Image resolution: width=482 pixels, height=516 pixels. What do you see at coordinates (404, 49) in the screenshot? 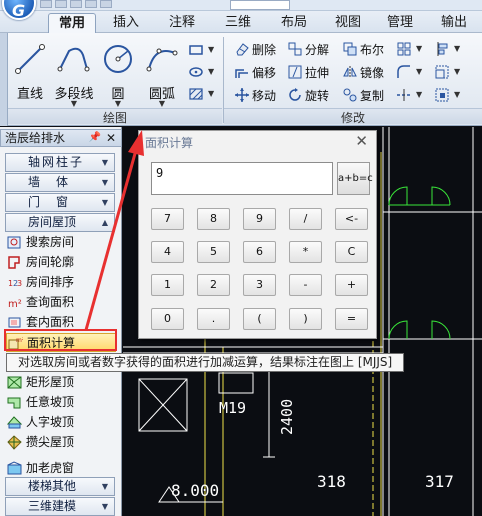
I see `array-icon` at bounding box center [404, 49].